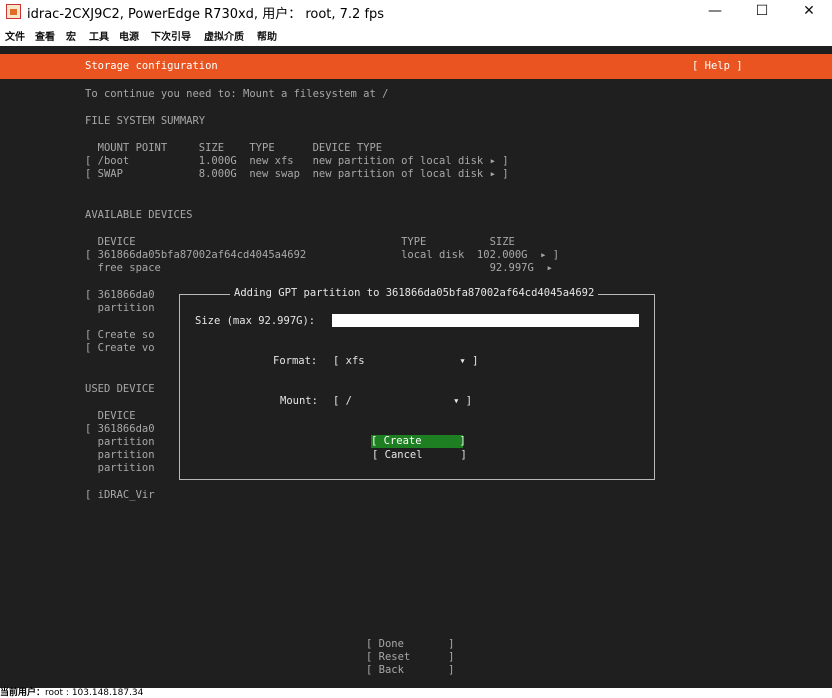 The width and height of the screenshot is (832, 698). What do you see at coordinates (110, 416) in the screenshot?
I see `used-device-header: DEVICE` at bounding box center [110, 416].